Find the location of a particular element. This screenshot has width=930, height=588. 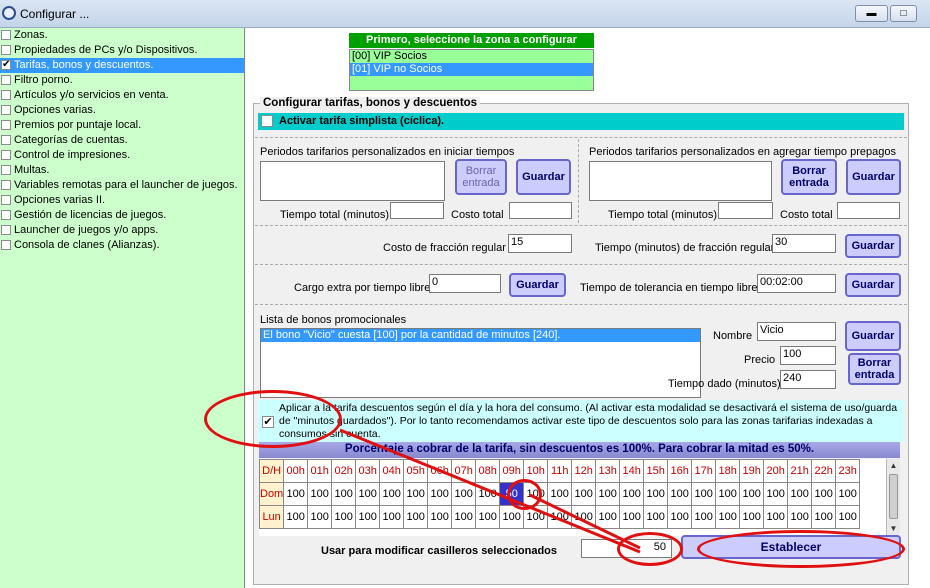

annotation-arrow is located at coordinates (490, 491).